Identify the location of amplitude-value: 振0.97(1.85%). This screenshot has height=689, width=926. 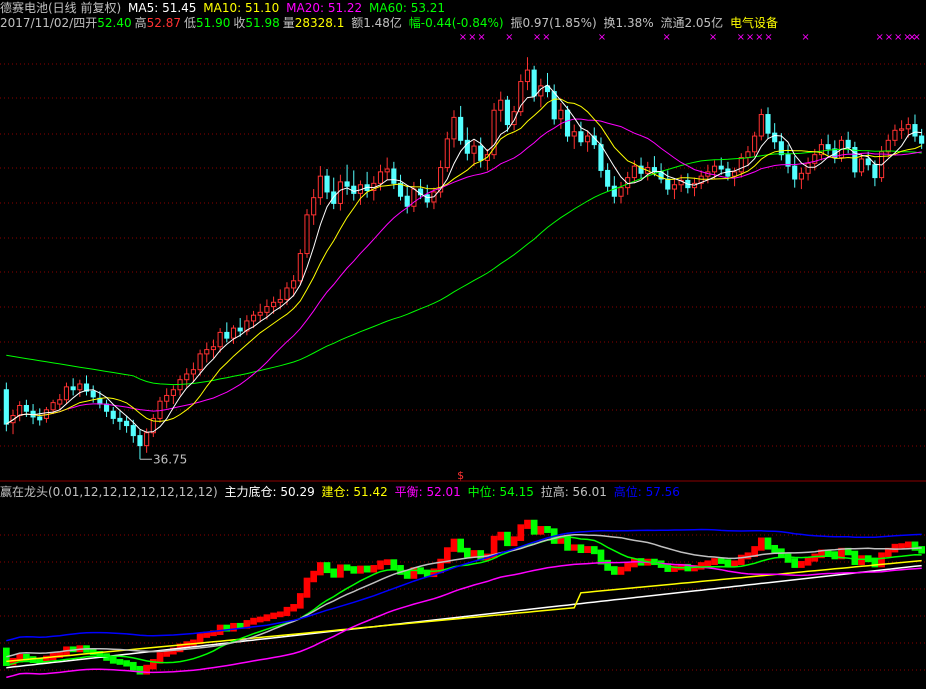
(553, 23).